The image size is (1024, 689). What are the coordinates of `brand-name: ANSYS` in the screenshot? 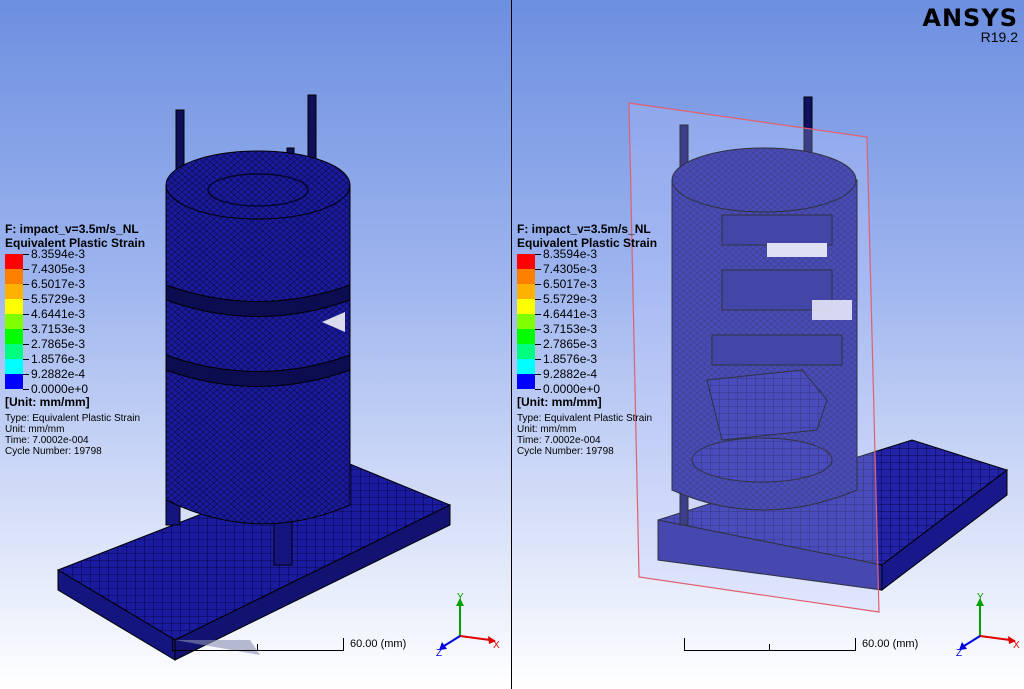 It's located at (970, 18).